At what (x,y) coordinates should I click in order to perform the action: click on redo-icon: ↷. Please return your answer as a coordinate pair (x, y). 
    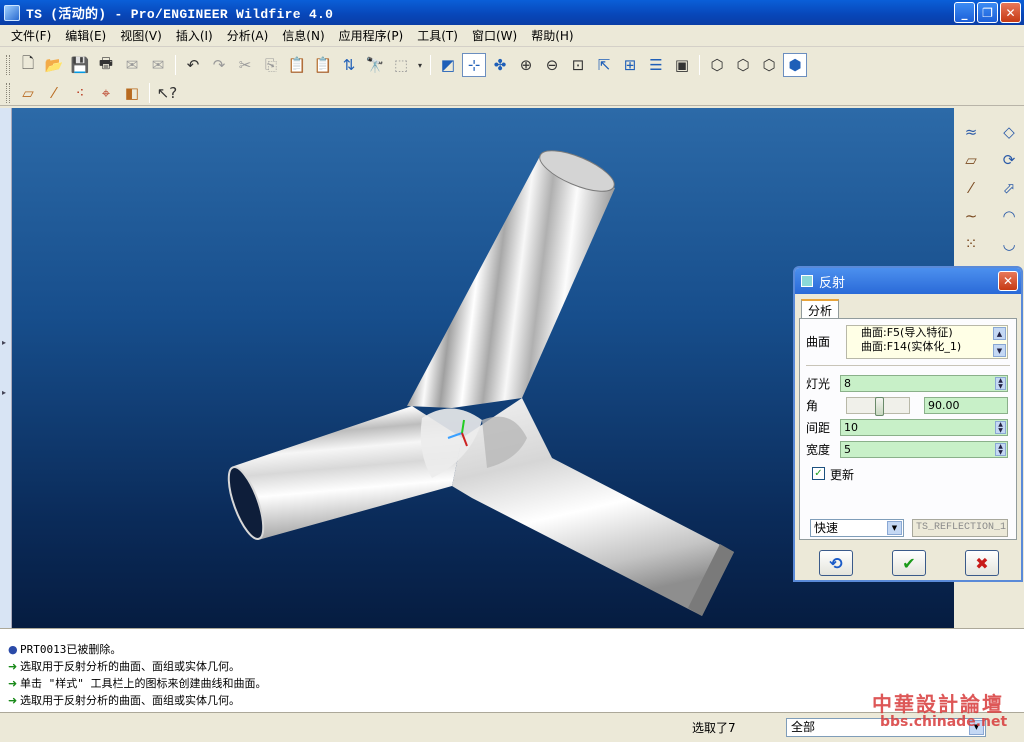
    Looking at the image, I should click on (219, 65).